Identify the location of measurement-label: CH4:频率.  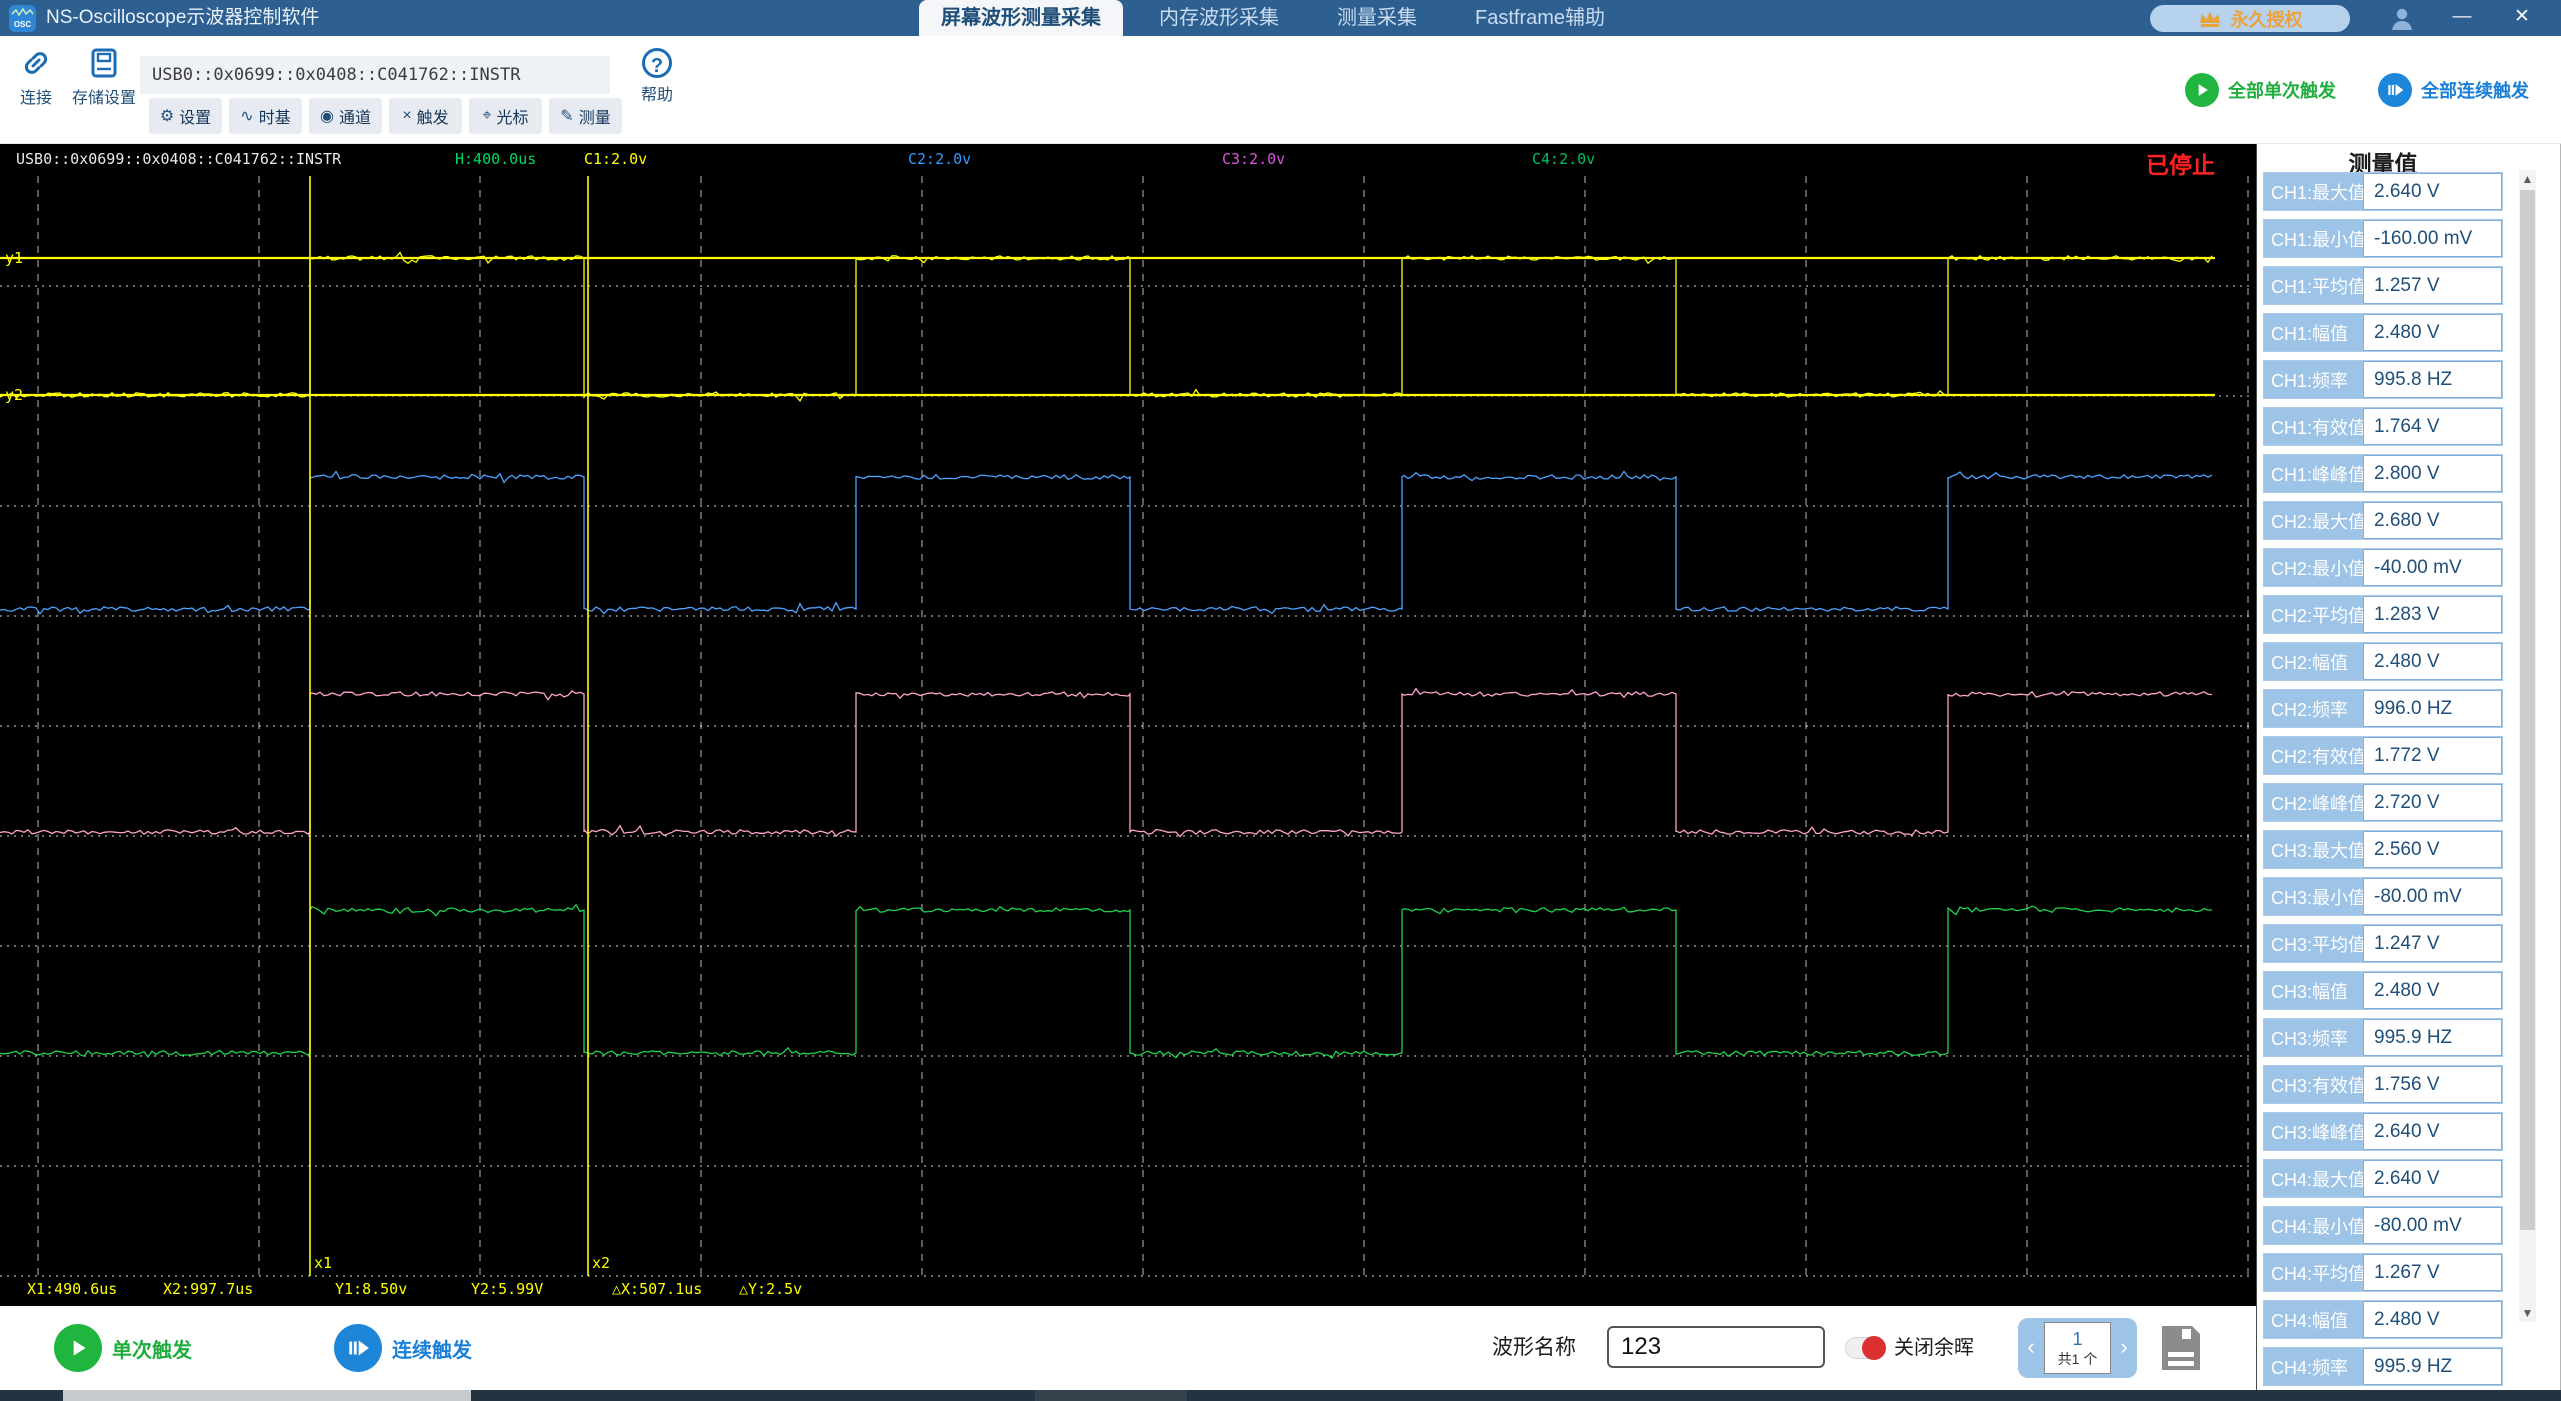
(2313, 1366).